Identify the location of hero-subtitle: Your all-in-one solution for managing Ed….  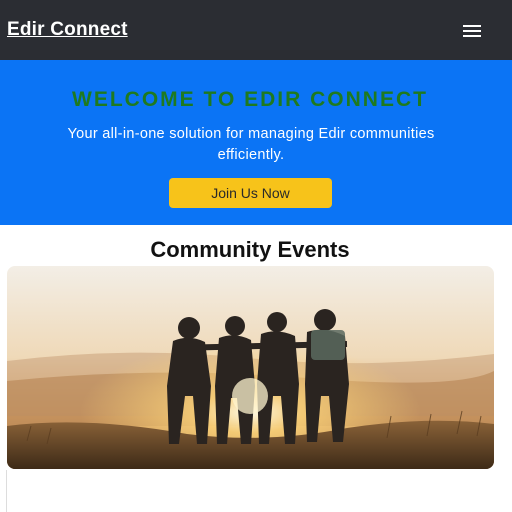
(251, 144).